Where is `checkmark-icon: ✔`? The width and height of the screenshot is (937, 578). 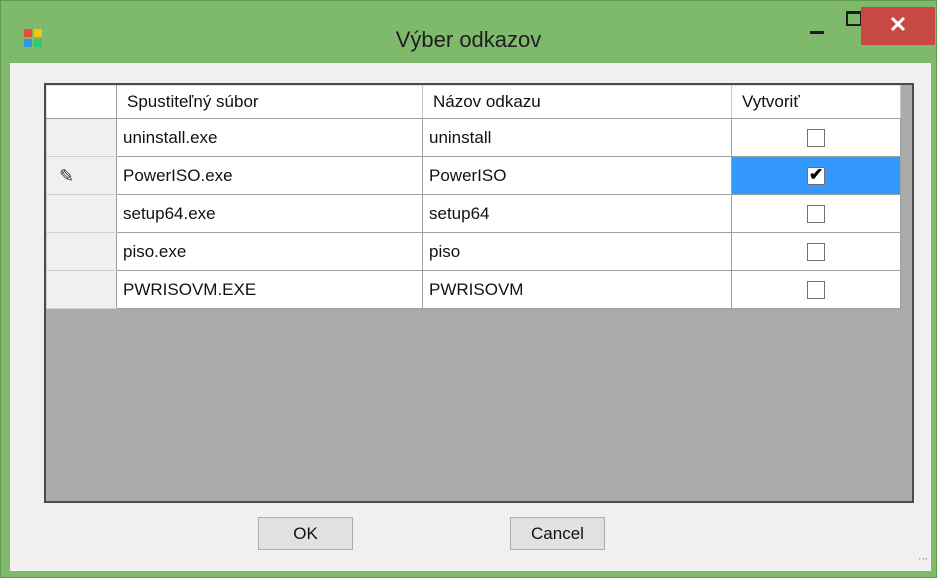 checkmark-icon: ✔ is located at coordinates (816, 175).